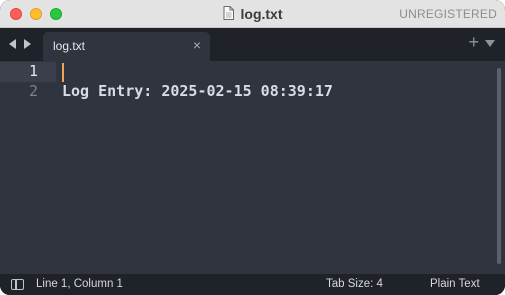 This screenshot has height=295, width=505. Describe the element at coordinates (499, 166) in the screenshot. I see `vertical-scrollbar` at that location.